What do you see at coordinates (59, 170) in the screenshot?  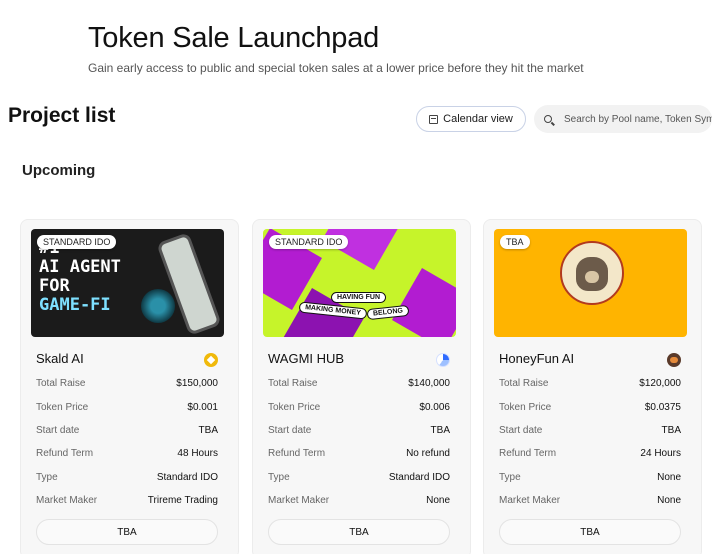 I see `group-title-upcoming: Upcoming` at bounding box center [59, 170].